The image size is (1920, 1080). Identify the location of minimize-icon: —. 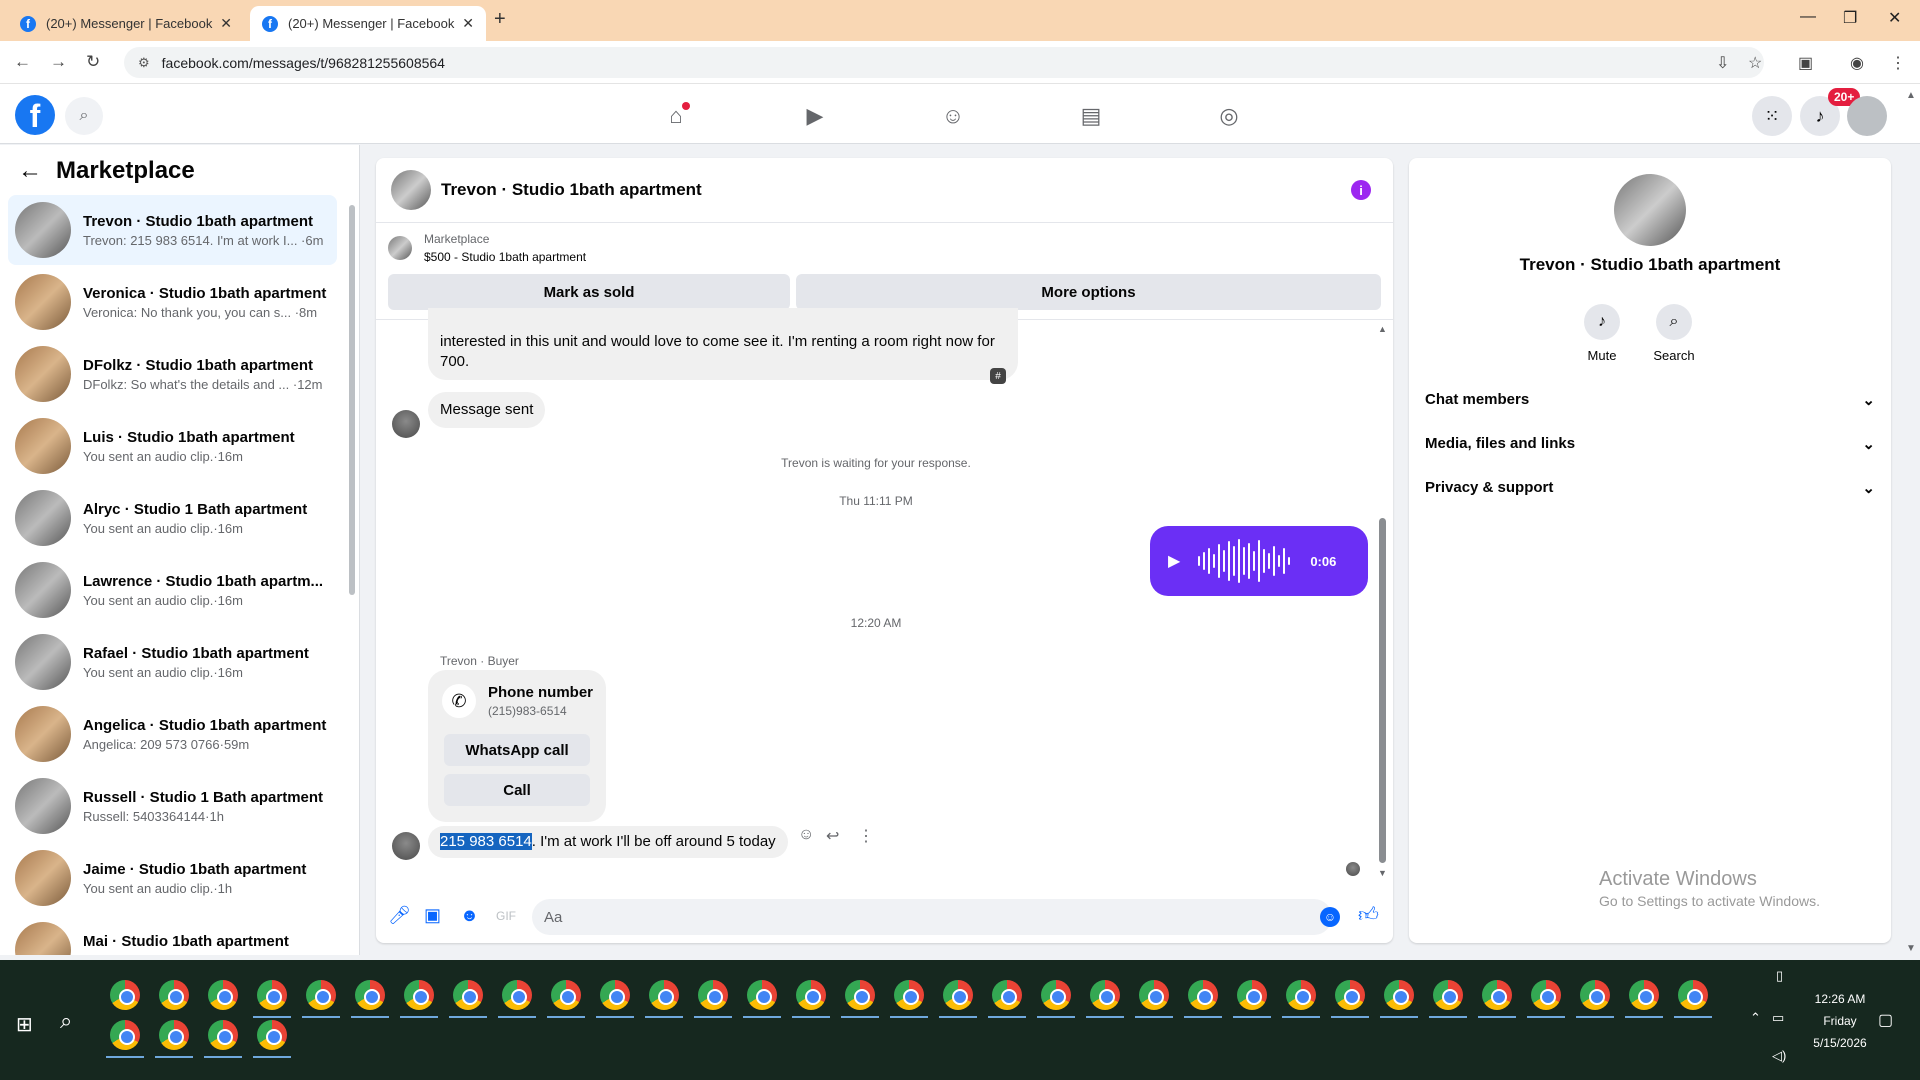
(1808, 17).